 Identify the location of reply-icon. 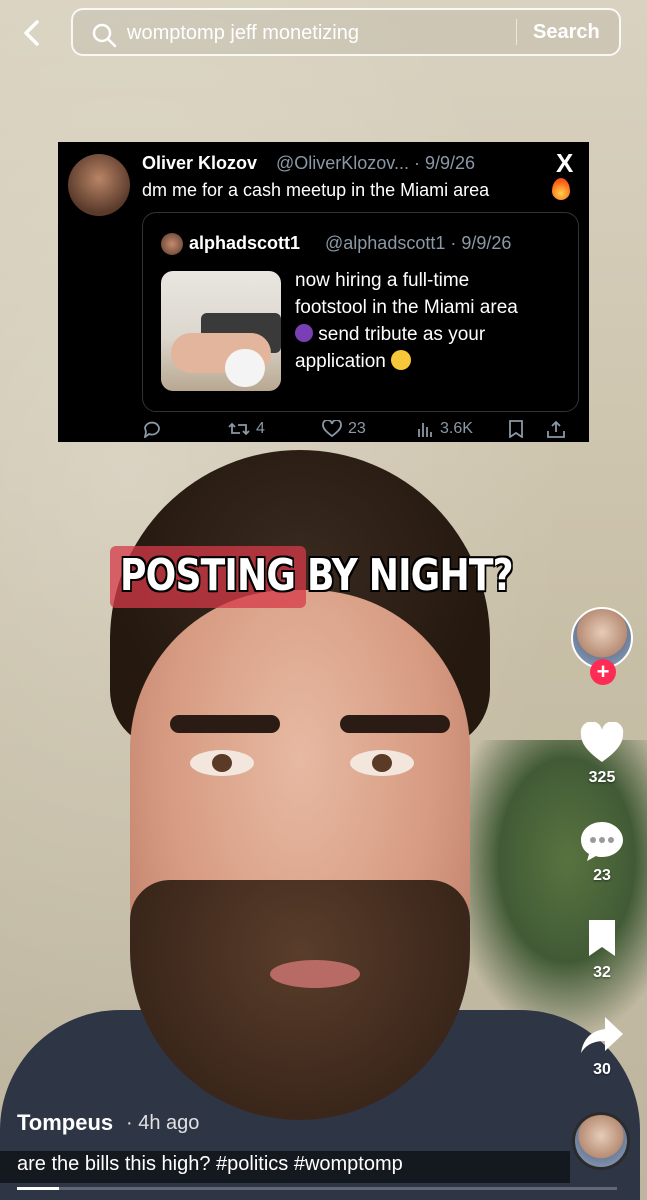
(151, 429).